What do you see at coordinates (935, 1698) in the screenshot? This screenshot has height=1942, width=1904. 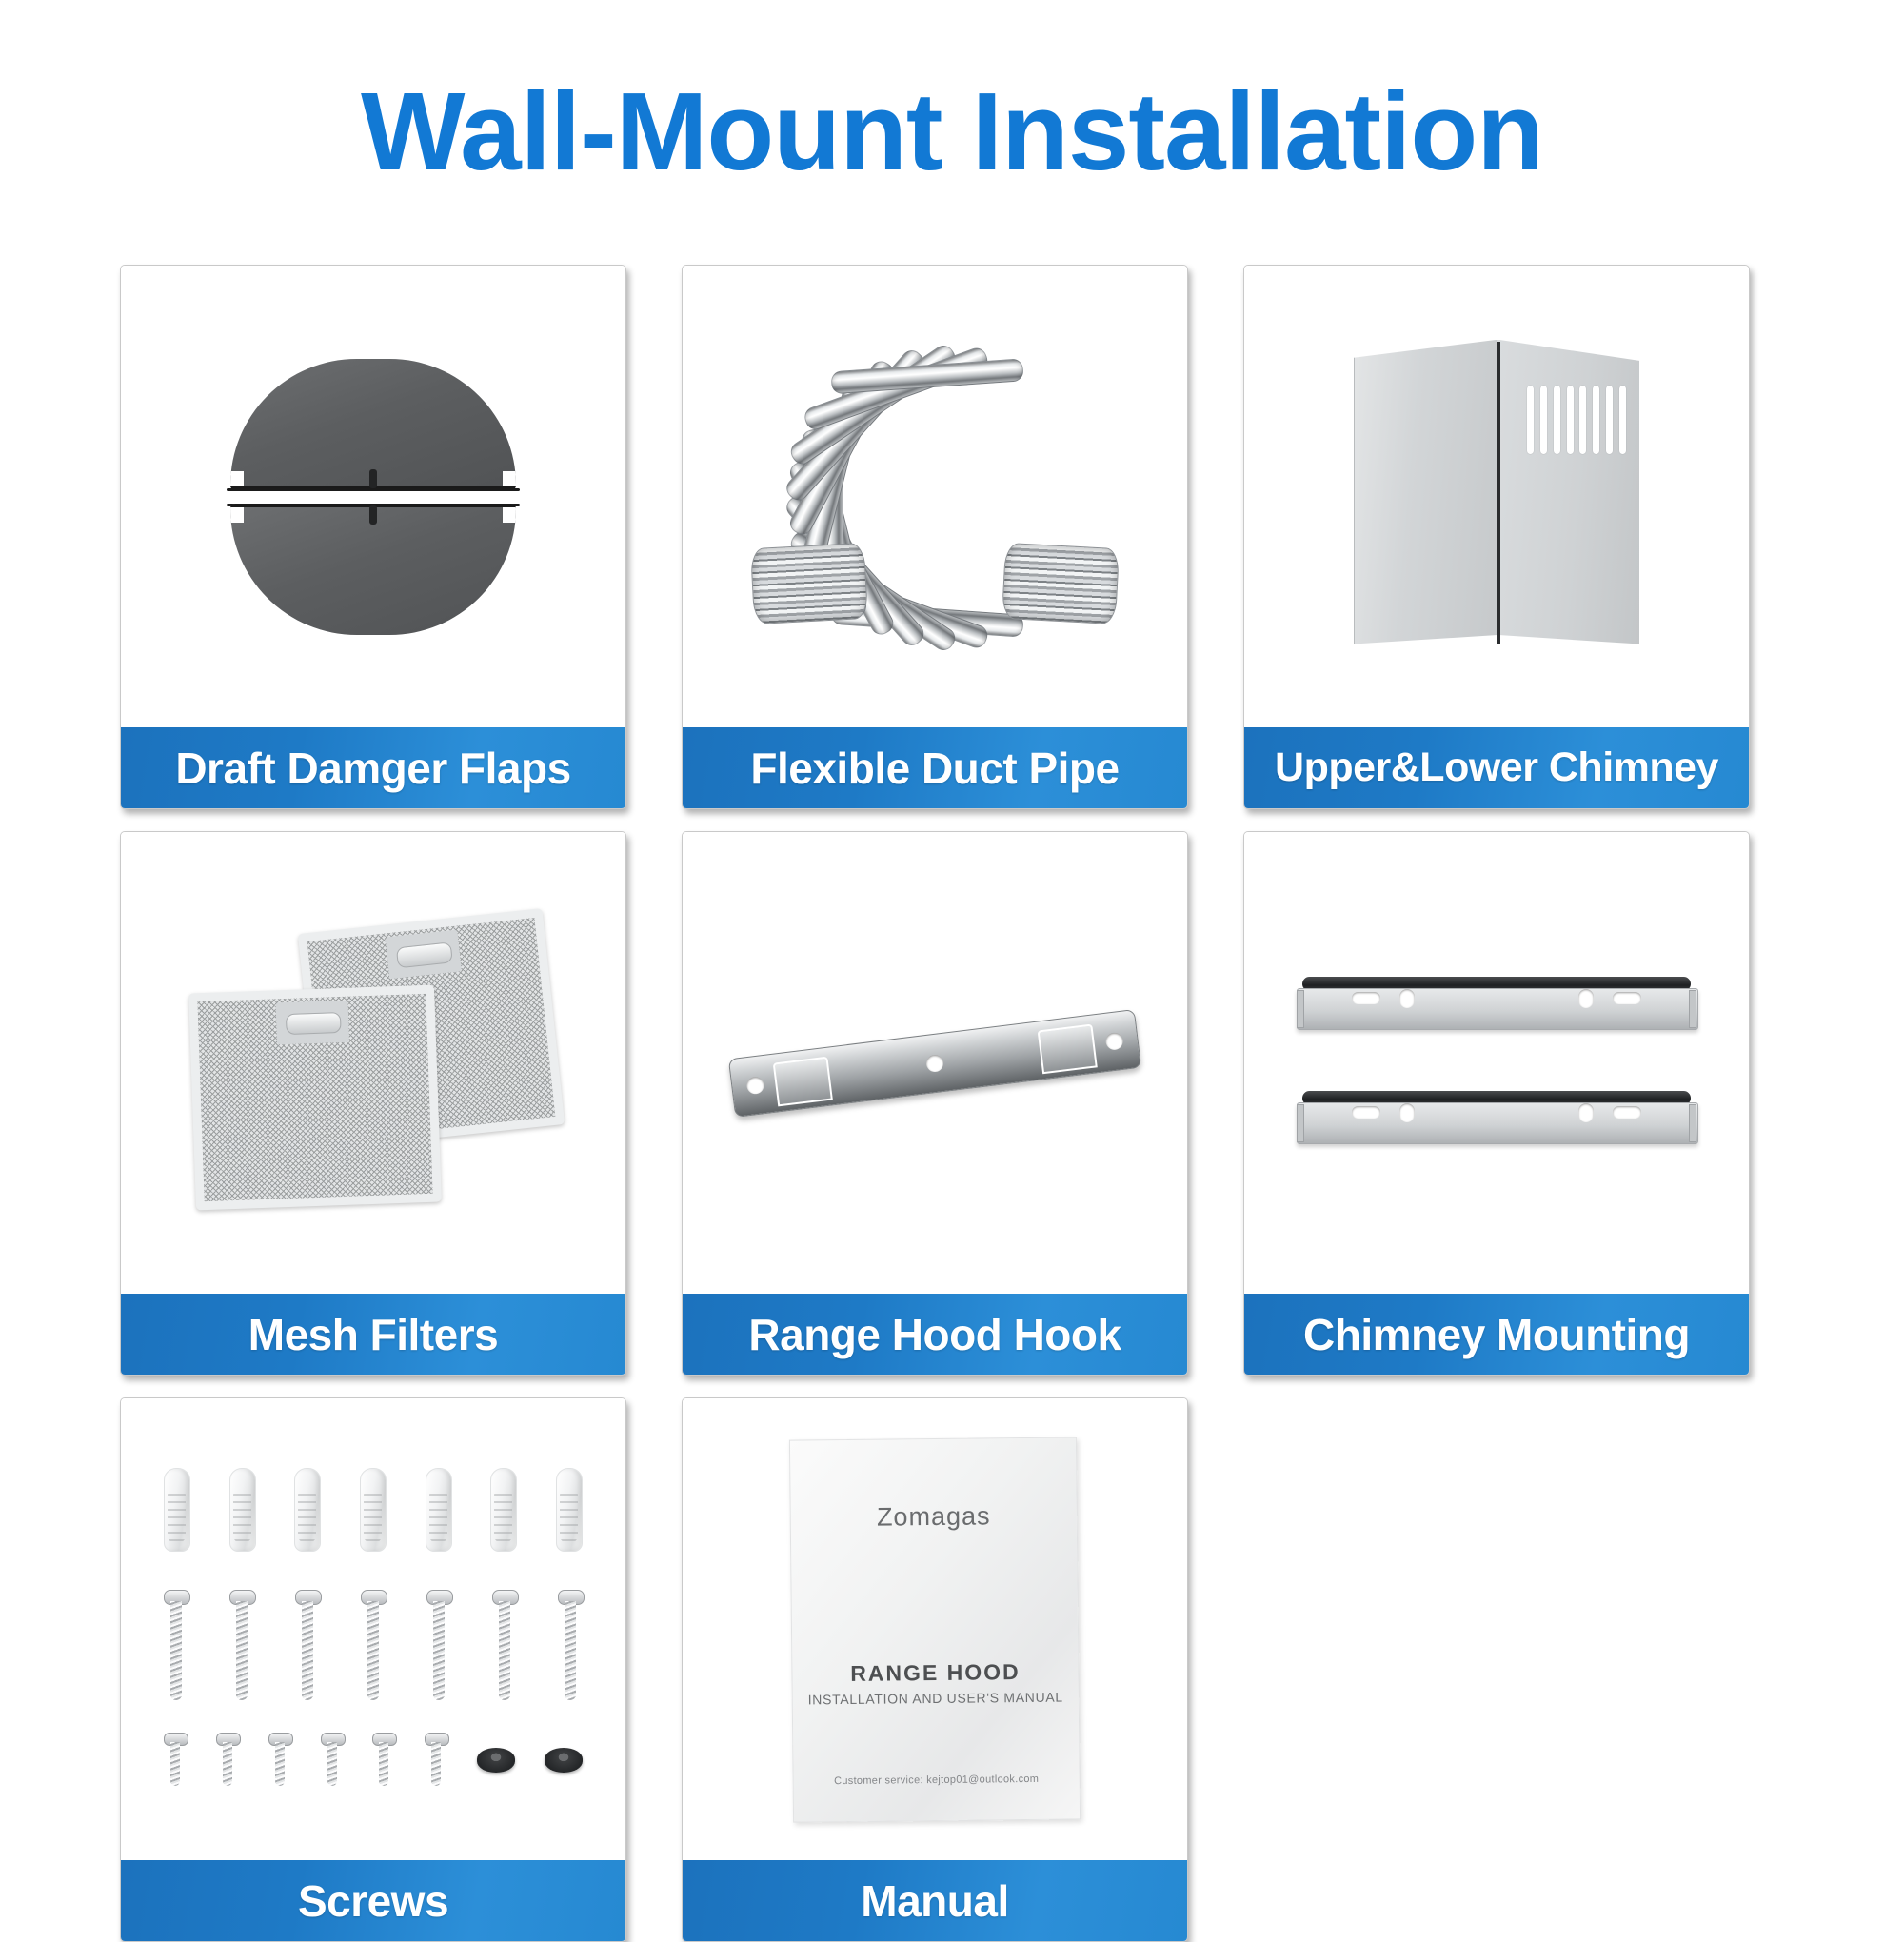 I see `manual-subtitle: INSTALLATION AND USER'S MANUAL` at bounding box center [935, 1698].